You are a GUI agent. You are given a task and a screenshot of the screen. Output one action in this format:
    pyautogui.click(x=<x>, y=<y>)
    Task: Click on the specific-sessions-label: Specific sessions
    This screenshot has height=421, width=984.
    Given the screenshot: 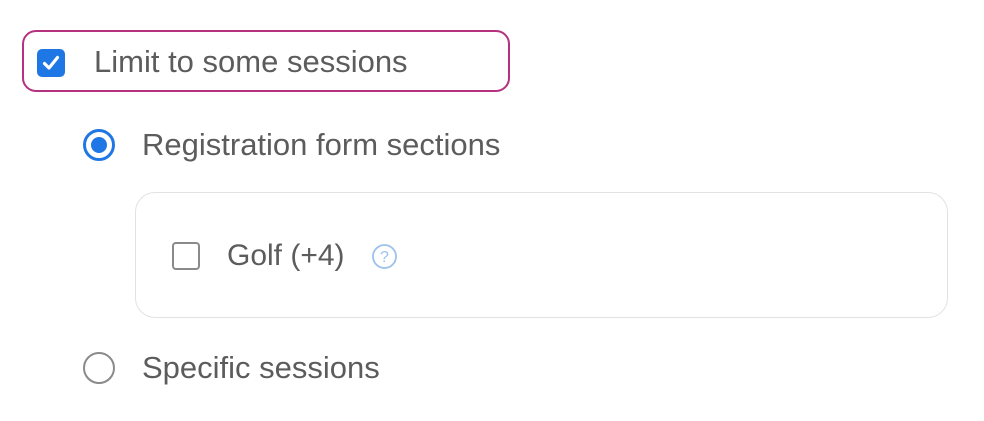 What is the action you would take?
    pyautogui.click(x=261, y=367)
    